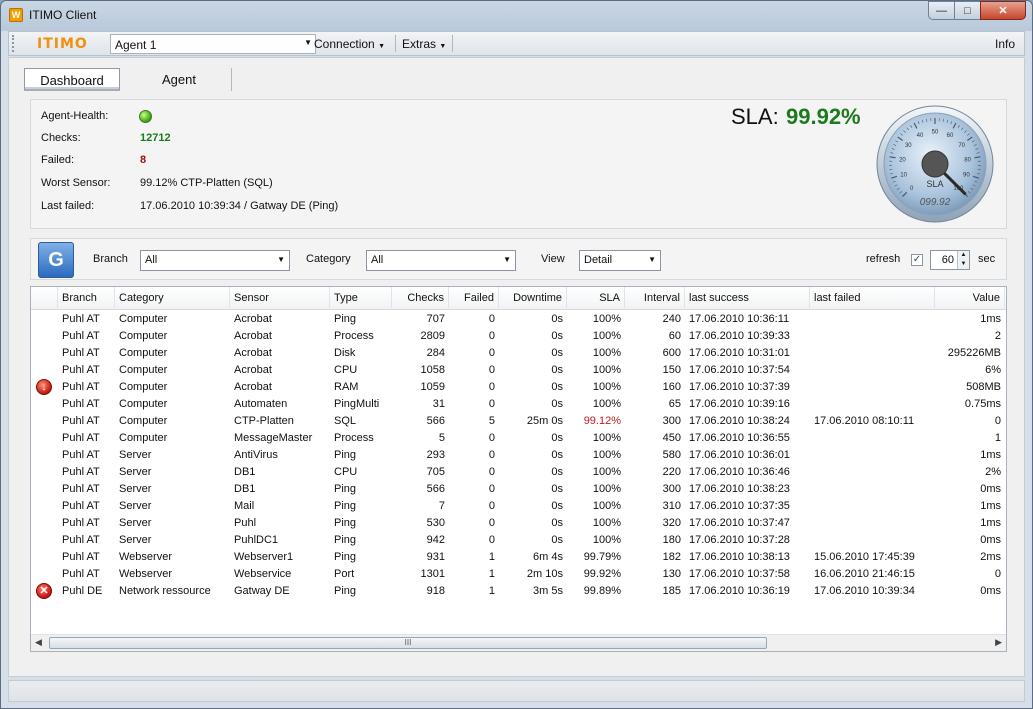  Describe the element at coordinates (671, 472) in the screenshot. I see `cell-interval: 220` at that location.